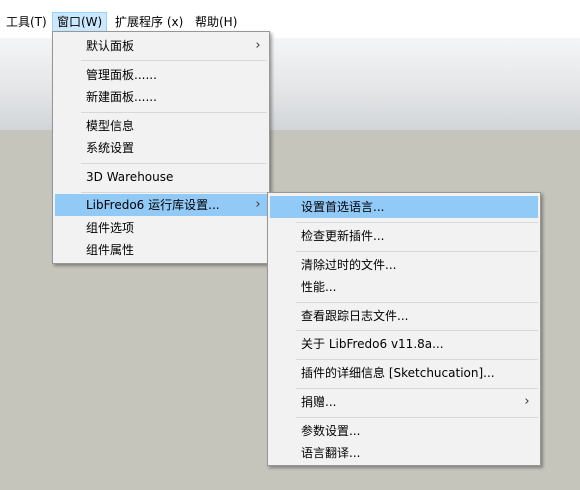 The width and height of the screenshot is (580, 490). What do you see at coordinates (110, 126) in the screenshot?
I see `menu-item-label: 模型信息` at bounding box center [110, 126].